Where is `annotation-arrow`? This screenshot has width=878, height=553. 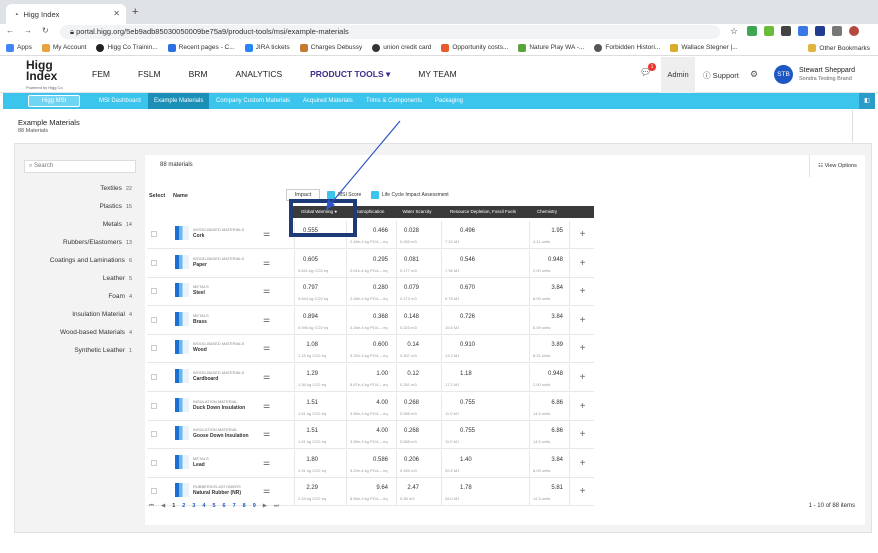
annotation-arrow is located at coordinates (363, 165).